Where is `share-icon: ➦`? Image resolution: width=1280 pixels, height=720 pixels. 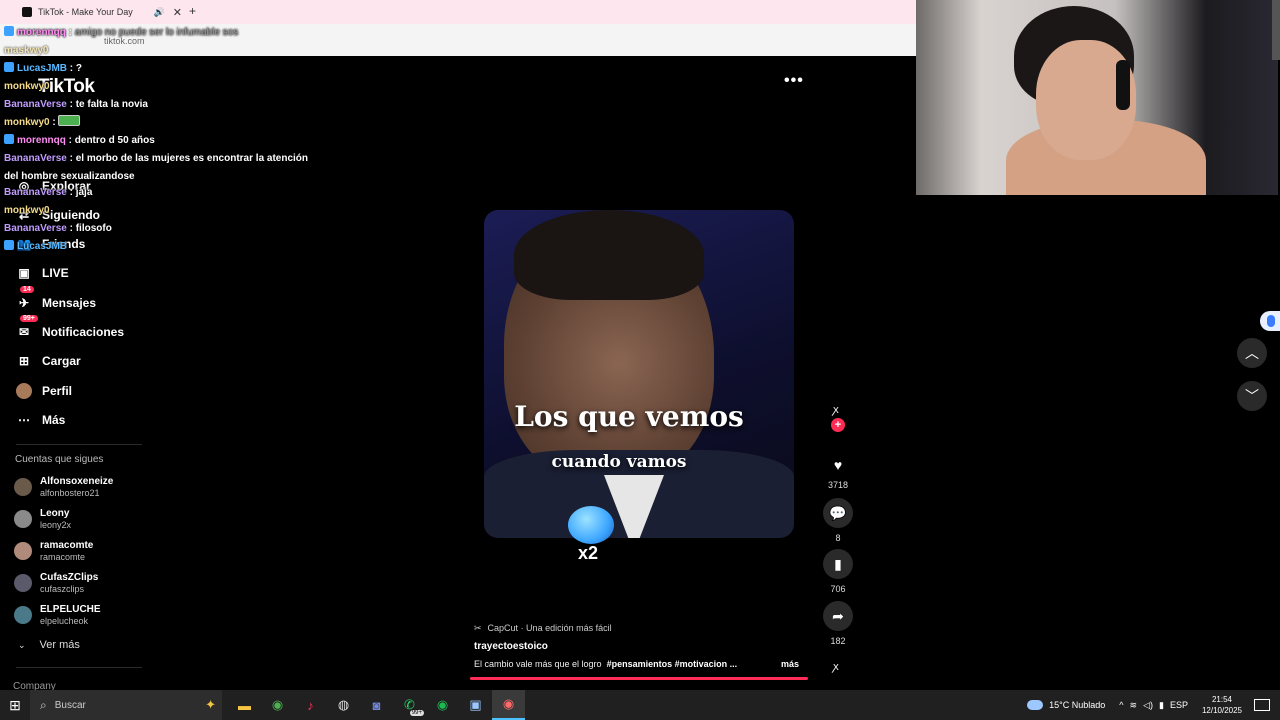
share-icon: ➦ is located at coordinates (838, 616).